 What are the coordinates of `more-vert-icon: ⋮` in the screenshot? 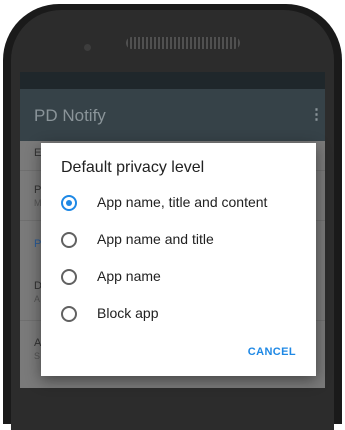 It's located at (316, 114).